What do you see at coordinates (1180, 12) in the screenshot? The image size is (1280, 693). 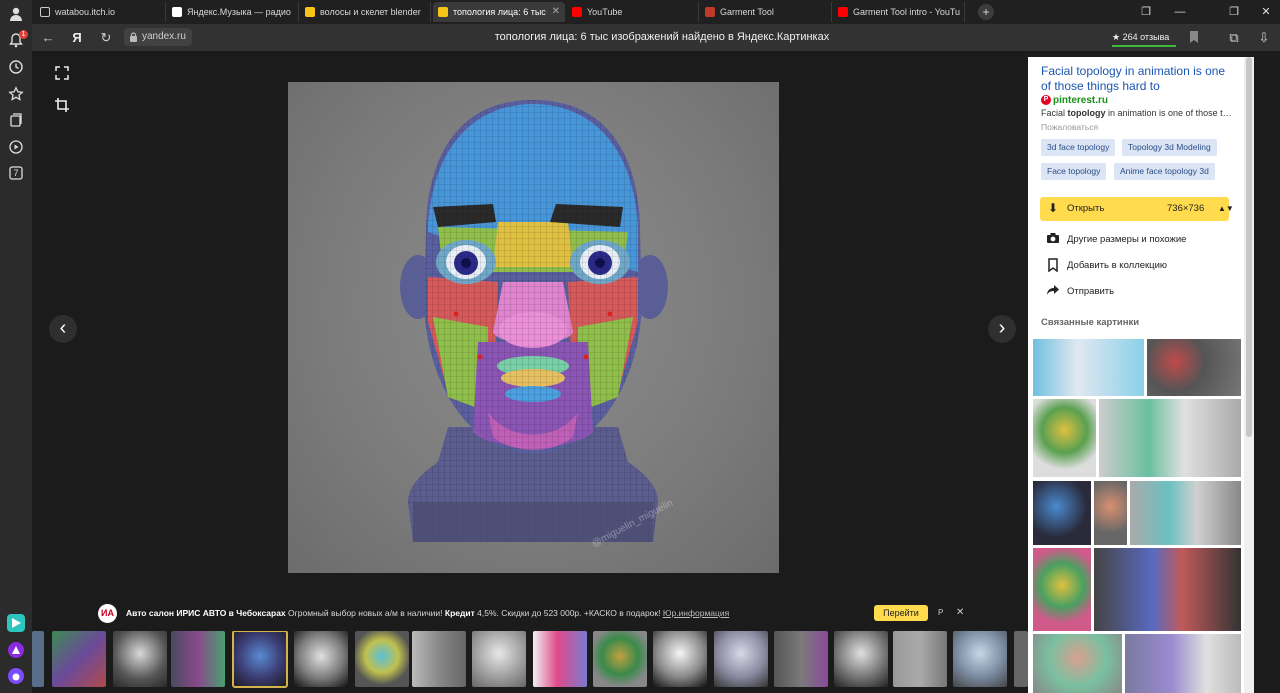 I see `minimize-icon: —` at bounding box center [1180, 12].